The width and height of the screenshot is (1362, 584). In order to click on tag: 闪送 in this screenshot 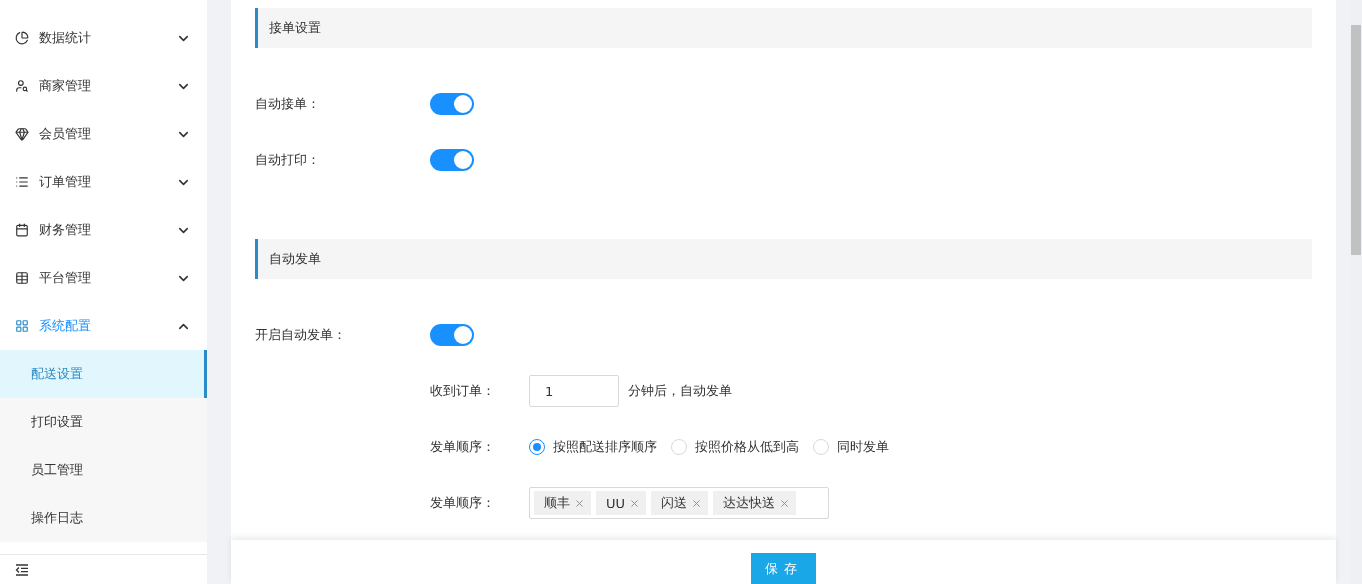, I will do `click(680, 503)`.